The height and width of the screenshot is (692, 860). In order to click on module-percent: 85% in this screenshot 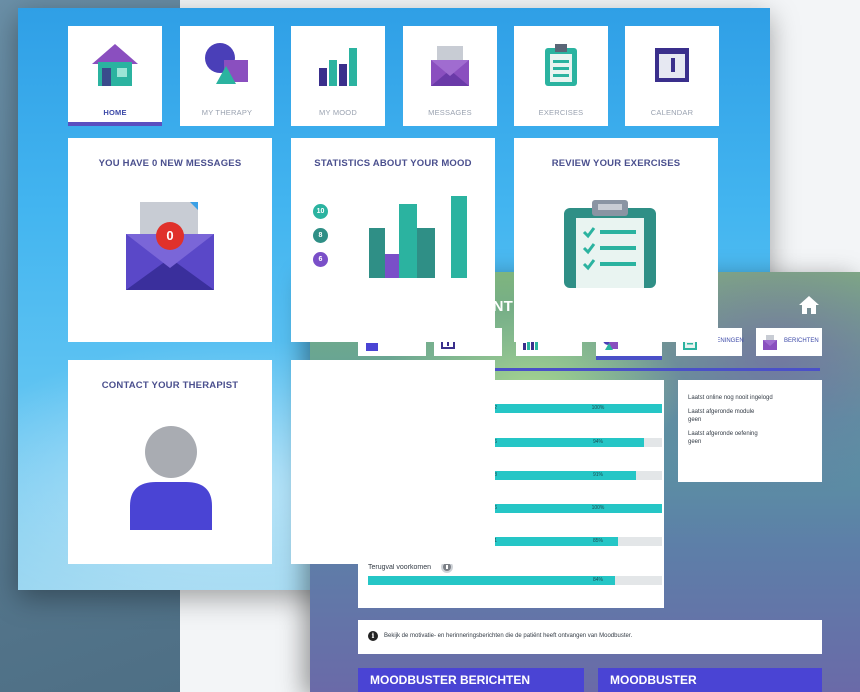, I will do `click(597, 541)`.